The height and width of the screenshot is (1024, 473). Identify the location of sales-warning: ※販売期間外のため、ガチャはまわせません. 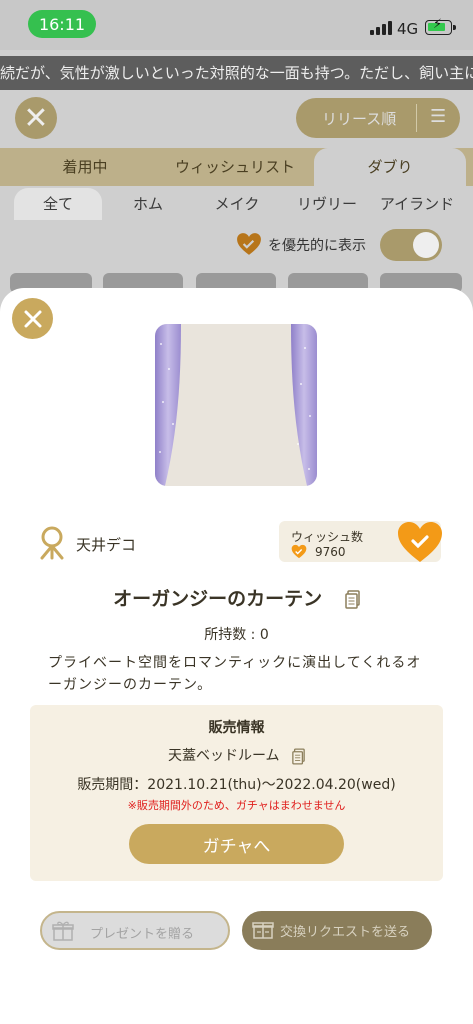
(236, 805).